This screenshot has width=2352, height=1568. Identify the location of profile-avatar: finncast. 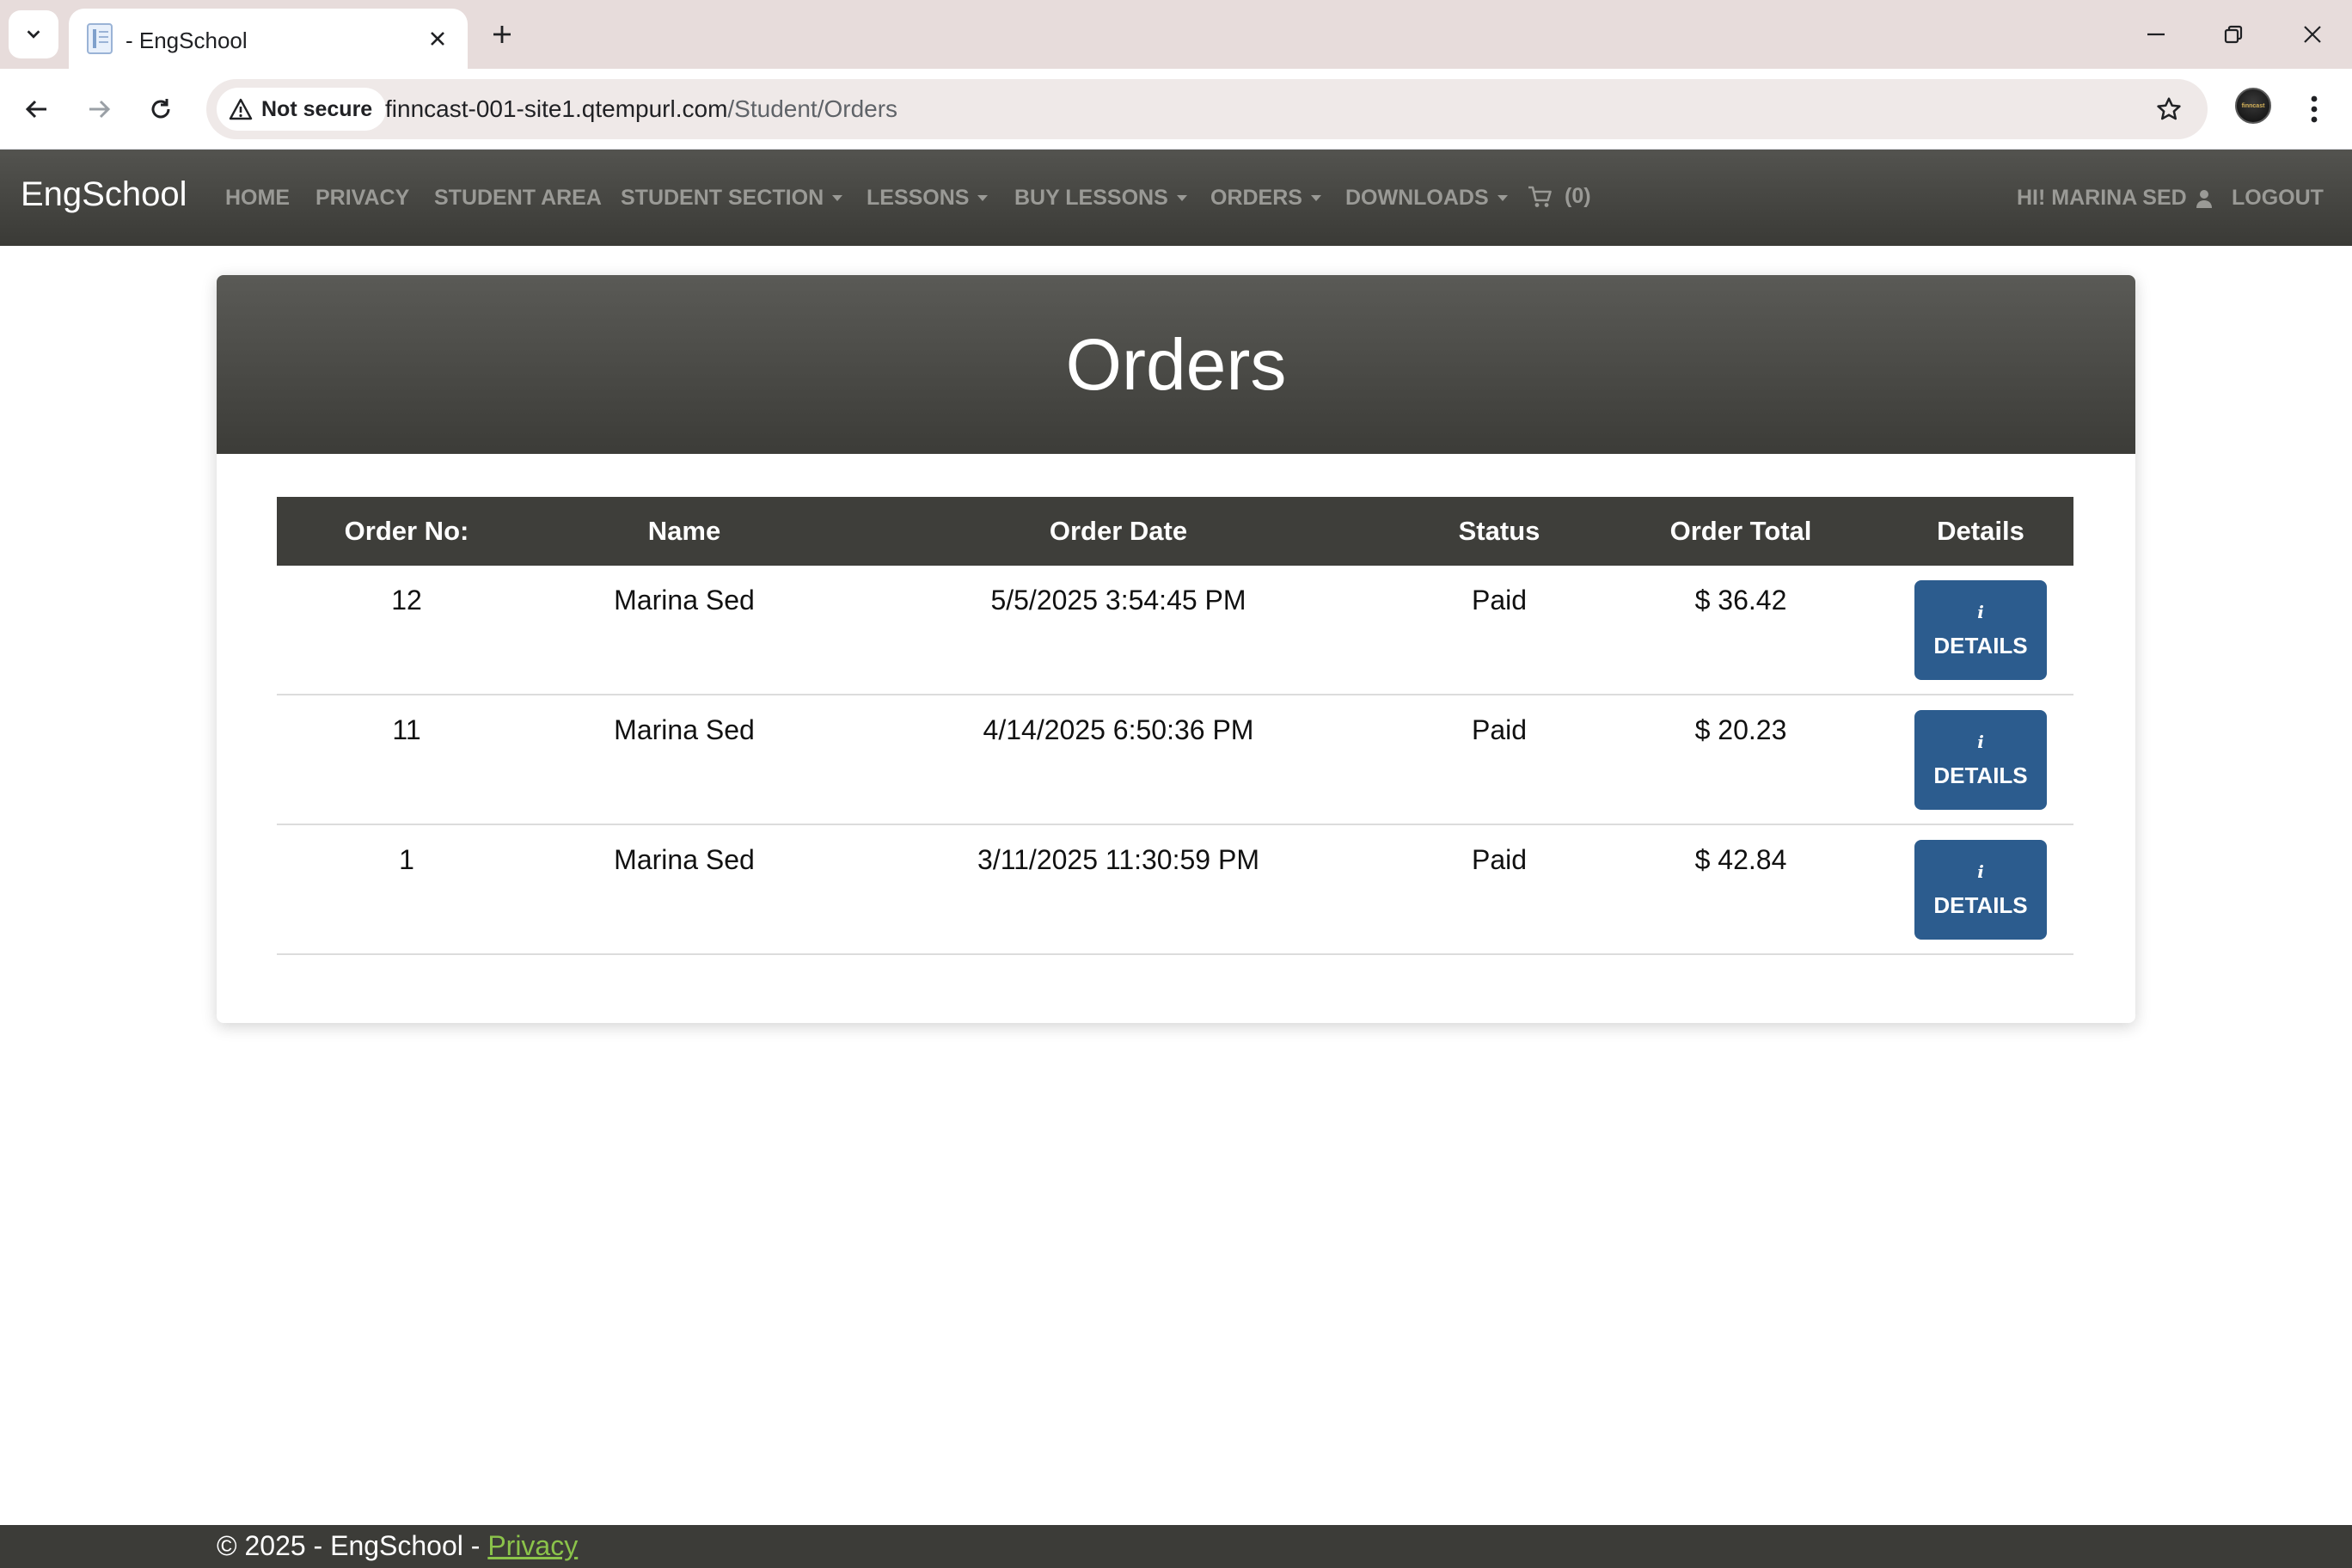
(2253, 106).